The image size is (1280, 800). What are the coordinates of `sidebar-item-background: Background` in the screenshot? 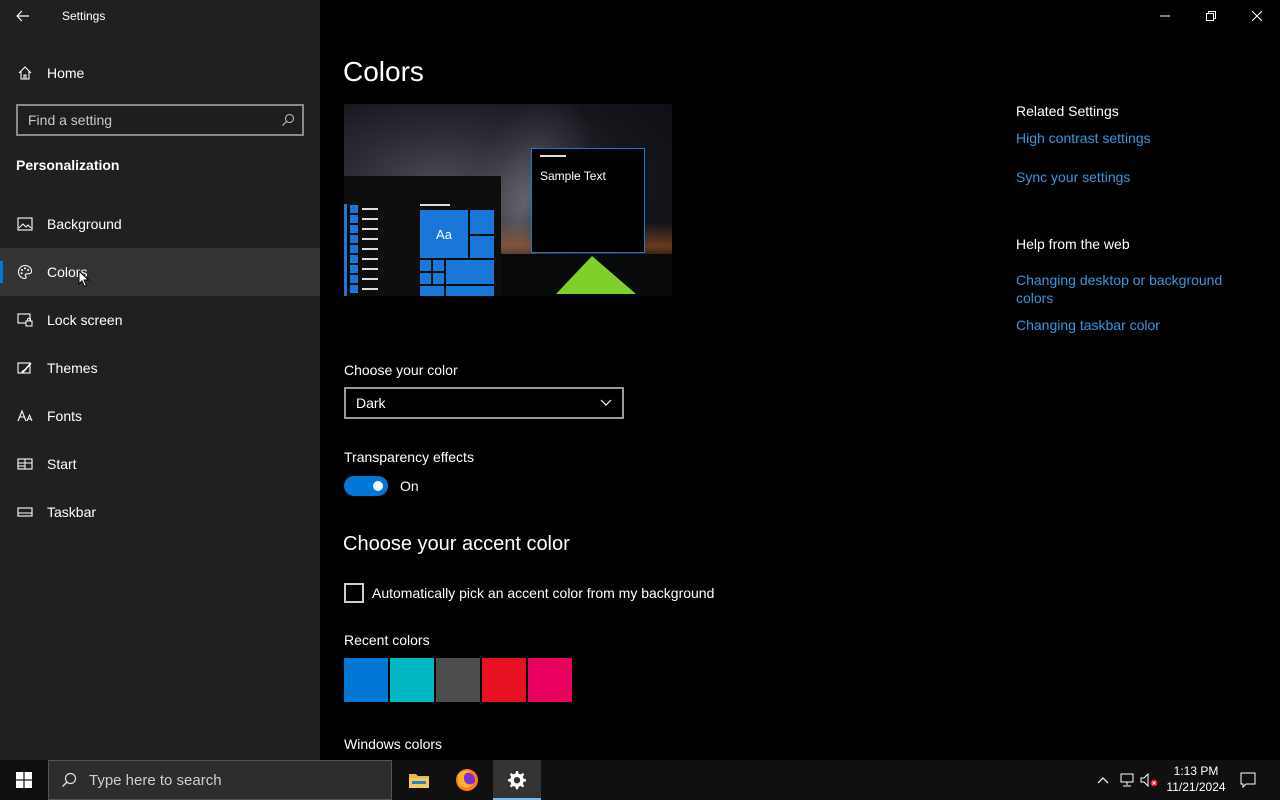 It's located at (160, 224).